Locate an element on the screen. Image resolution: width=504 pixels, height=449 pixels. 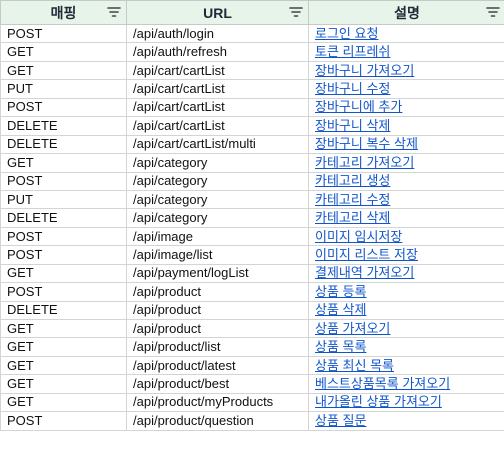
table-row: DELETE/api/cart/cartList/multi 장바구니 복수 삭제 is located at coordinates (252, 144).